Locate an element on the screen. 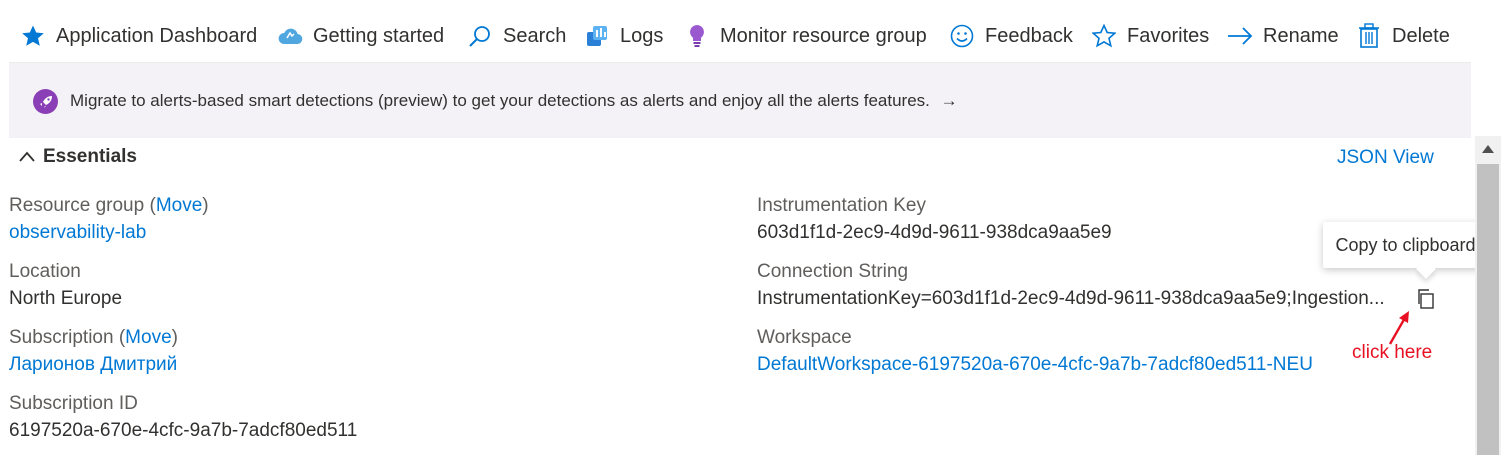 Image resolution: width=1501 pixels, height=455 pixels. logs-label: Logs is located at coordinates (642, 35).